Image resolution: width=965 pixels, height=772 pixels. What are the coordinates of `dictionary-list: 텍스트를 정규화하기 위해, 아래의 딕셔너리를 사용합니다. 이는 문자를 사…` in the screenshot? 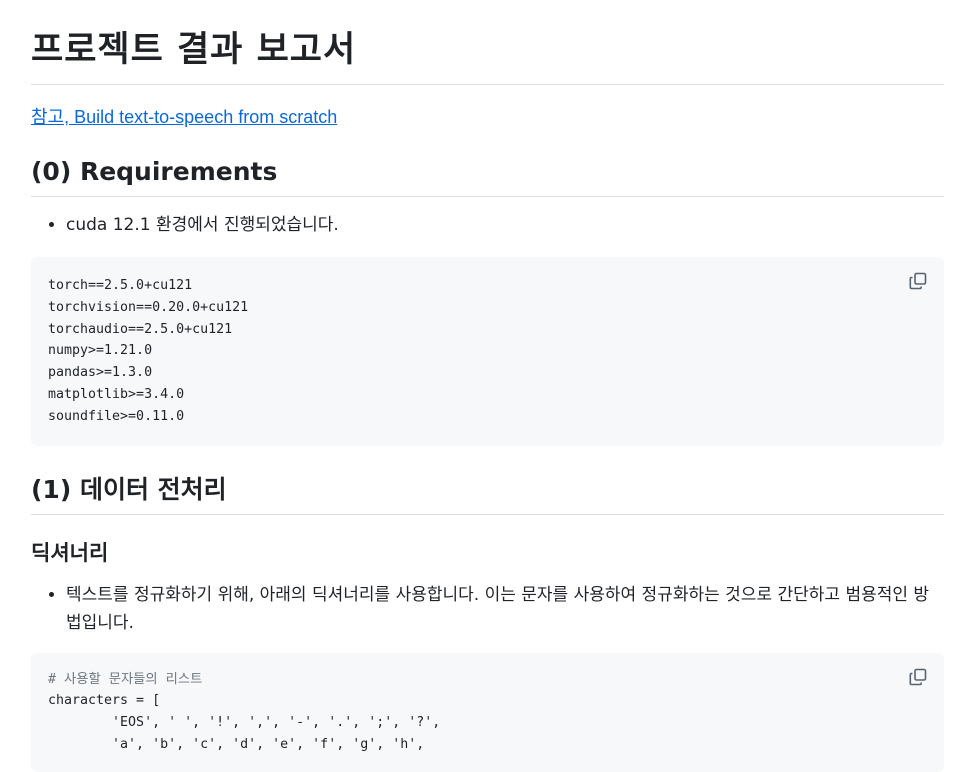 It's located at (487, 609).